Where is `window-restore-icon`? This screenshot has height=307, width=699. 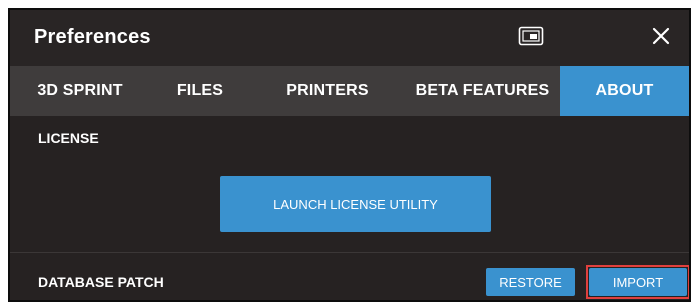
window-restore-icon is located at coordinates (531, 36).